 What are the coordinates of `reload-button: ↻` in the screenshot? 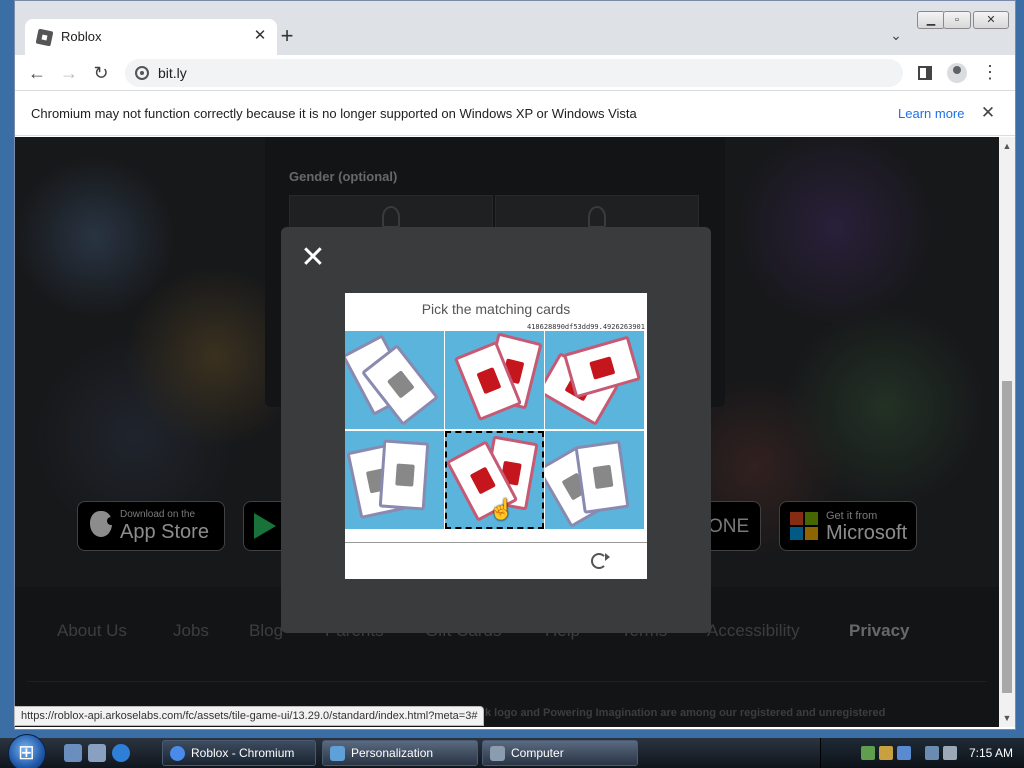 It's located at (101, 73).